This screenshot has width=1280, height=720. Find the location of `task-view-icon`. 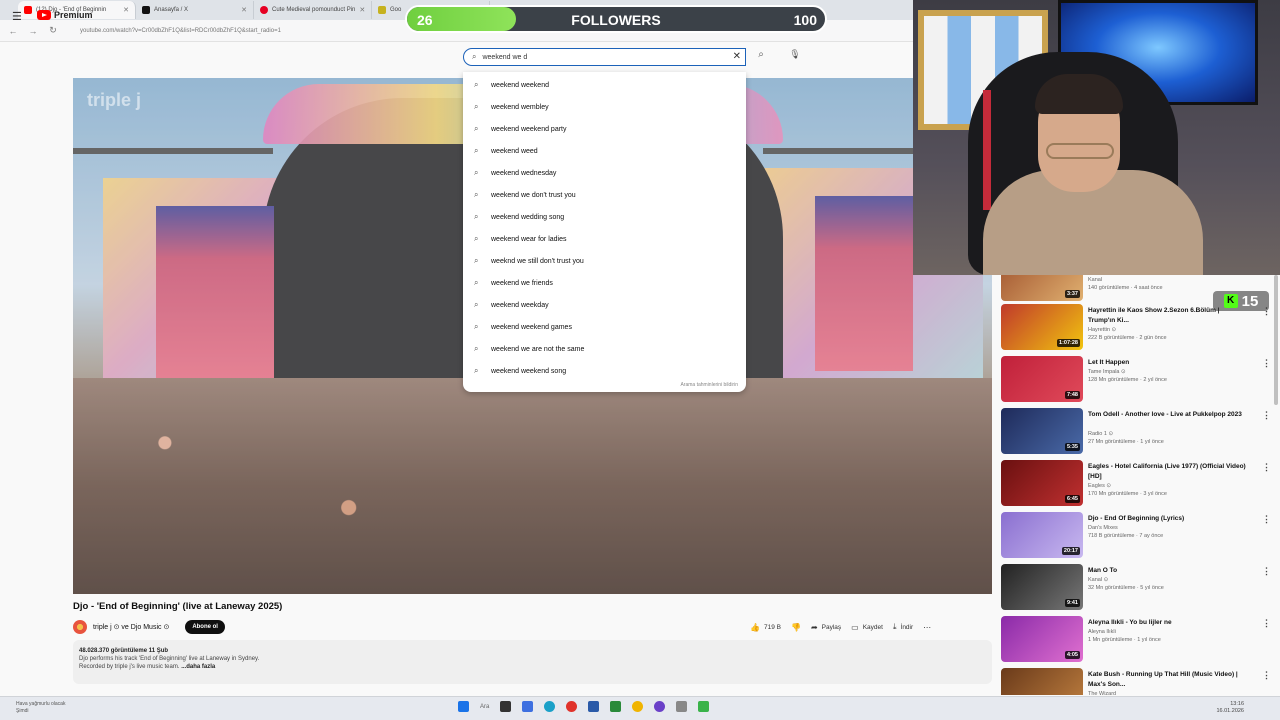

task-view-icon is located at coordinates (506, 706).